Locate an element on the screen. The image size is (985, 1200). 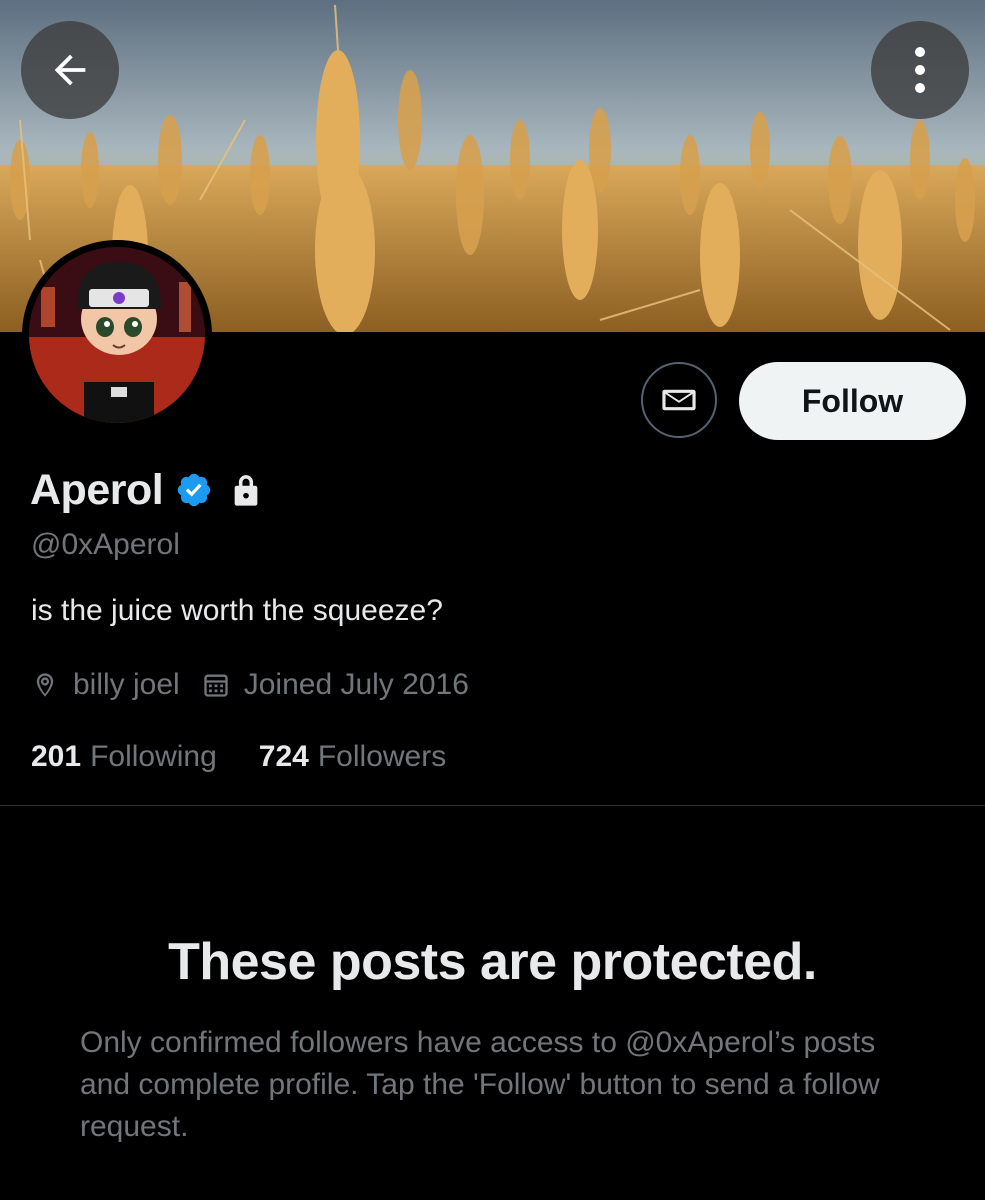
avatar-image is located at coordinates (117, 335).